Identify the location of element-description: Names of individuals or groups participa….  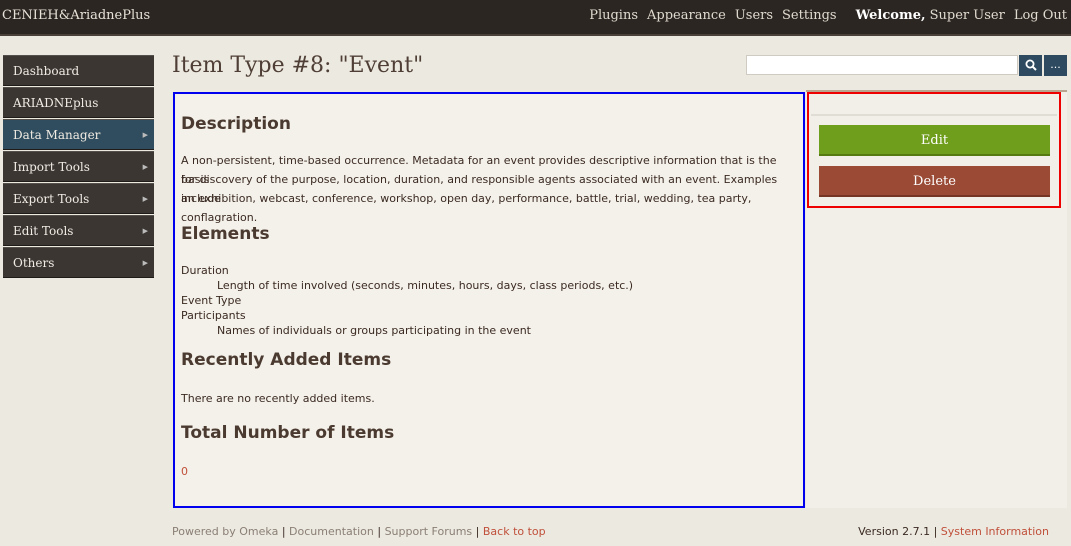
(374, 330).